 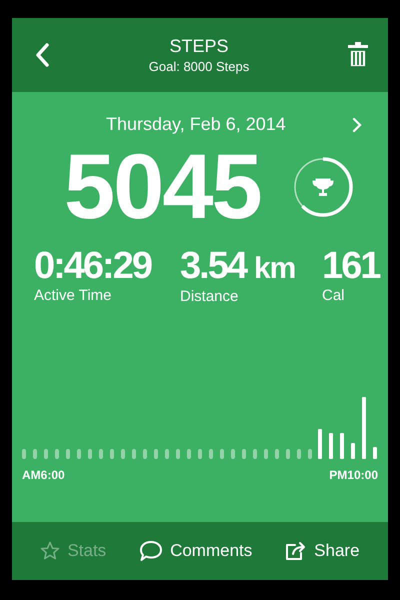 I want to click on next-icon, so click(x=357, y=124).